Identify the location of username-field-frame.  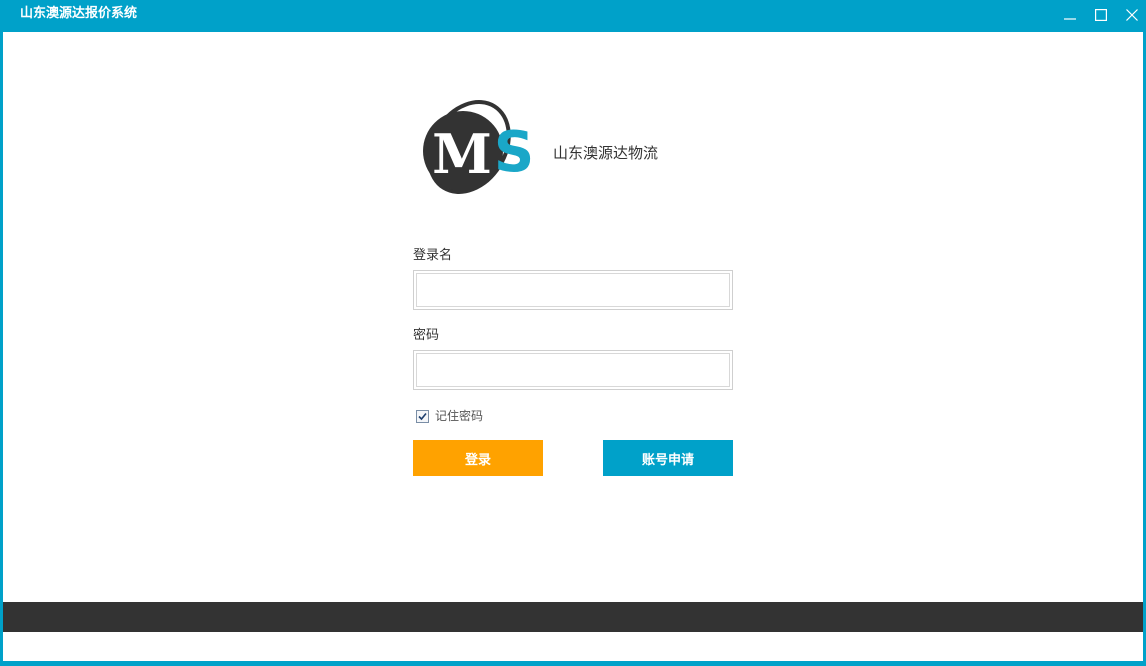
(573, 290).